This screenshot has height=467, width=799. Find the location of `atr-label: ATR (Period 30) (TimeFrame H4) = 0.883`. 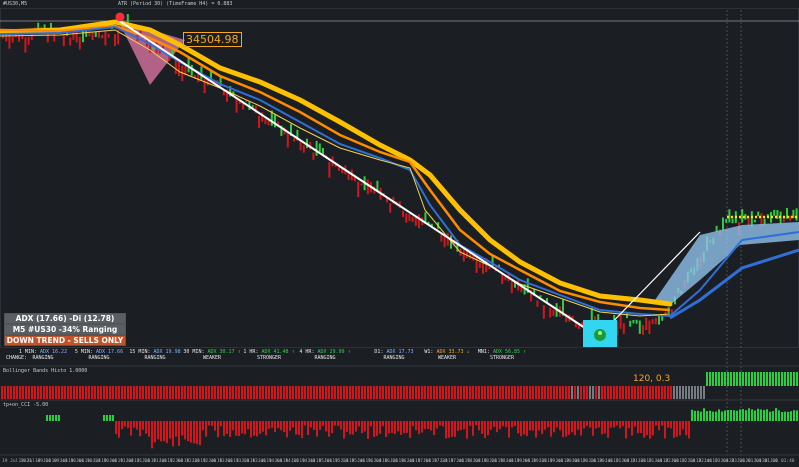

atr-label: ATR (Period 30) (TimeFrame H4) = 0.883 is located at coordinates (175, 4).